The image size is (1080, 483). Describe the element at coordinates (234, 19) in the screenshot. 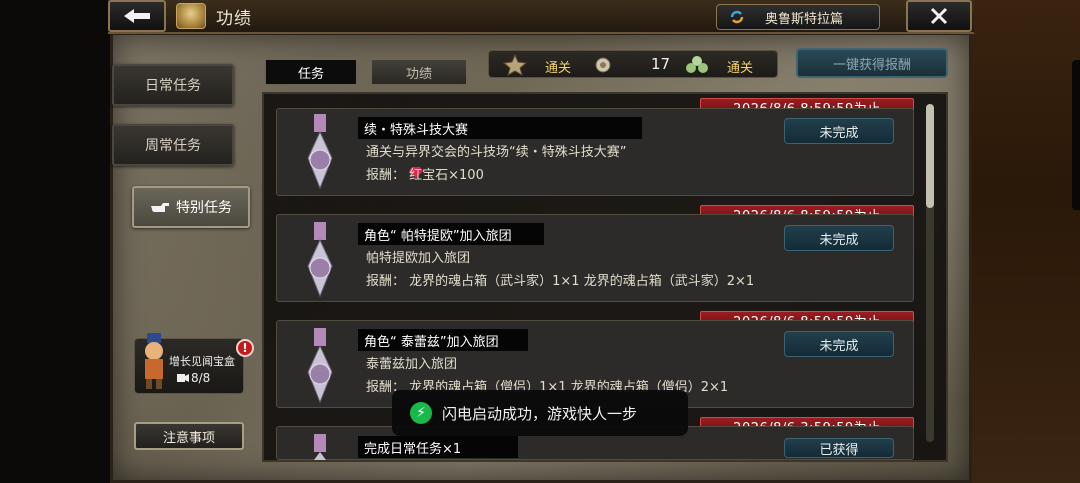

I see `page-title: 功绩` at that location.